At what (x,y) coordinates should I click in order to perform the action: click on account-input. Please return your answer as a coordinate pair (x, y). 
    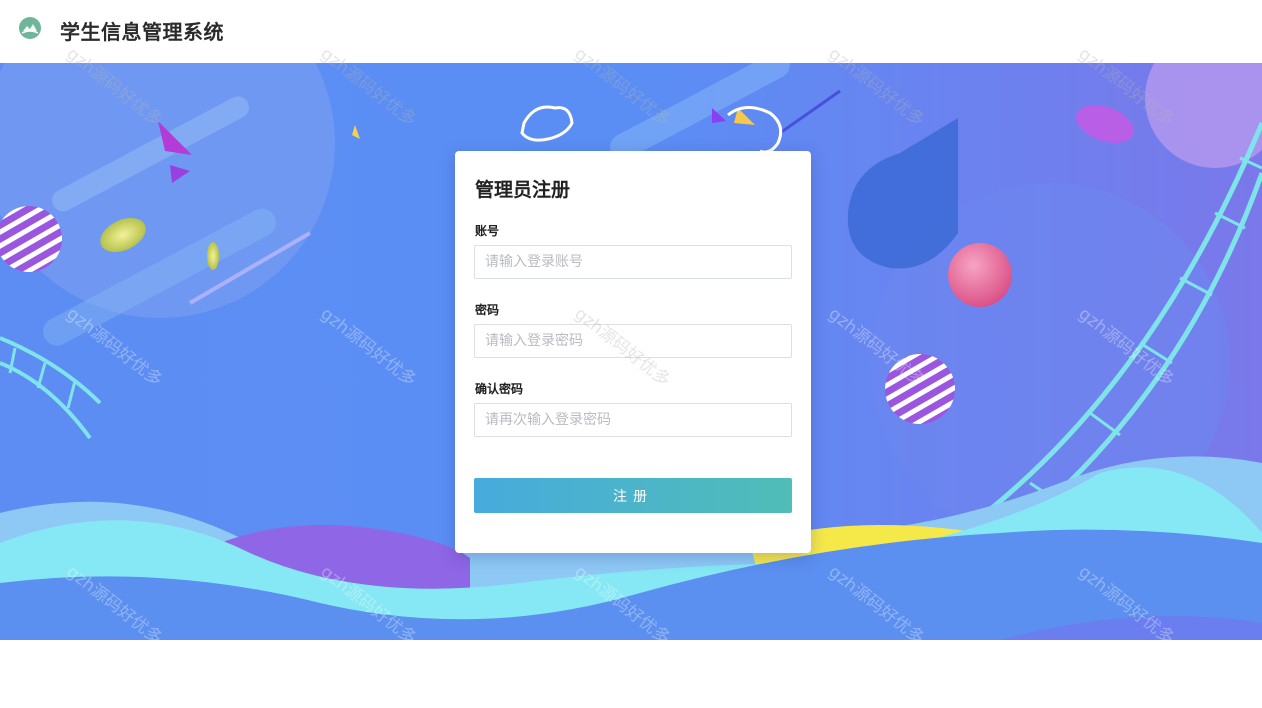
    Looking at the image, I should click on (633, 262).